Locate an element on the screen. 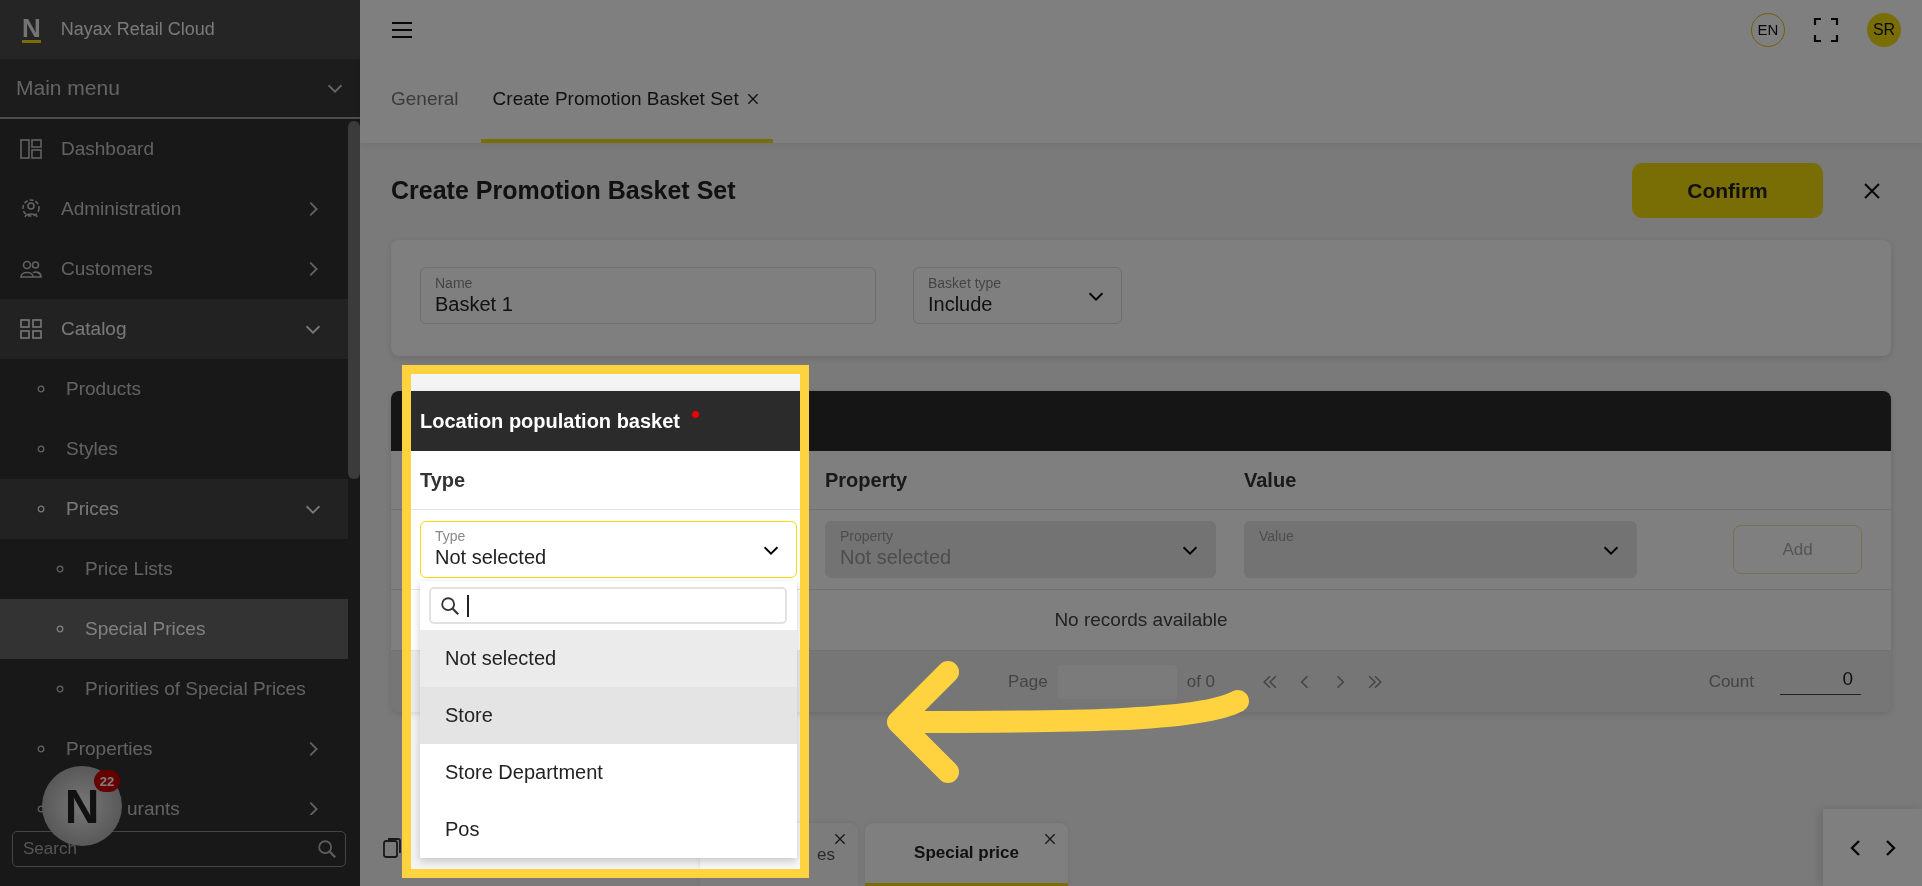 This screenshot has height=886, width=1922. menu-label: Prices is located at coordinates (93, 509).